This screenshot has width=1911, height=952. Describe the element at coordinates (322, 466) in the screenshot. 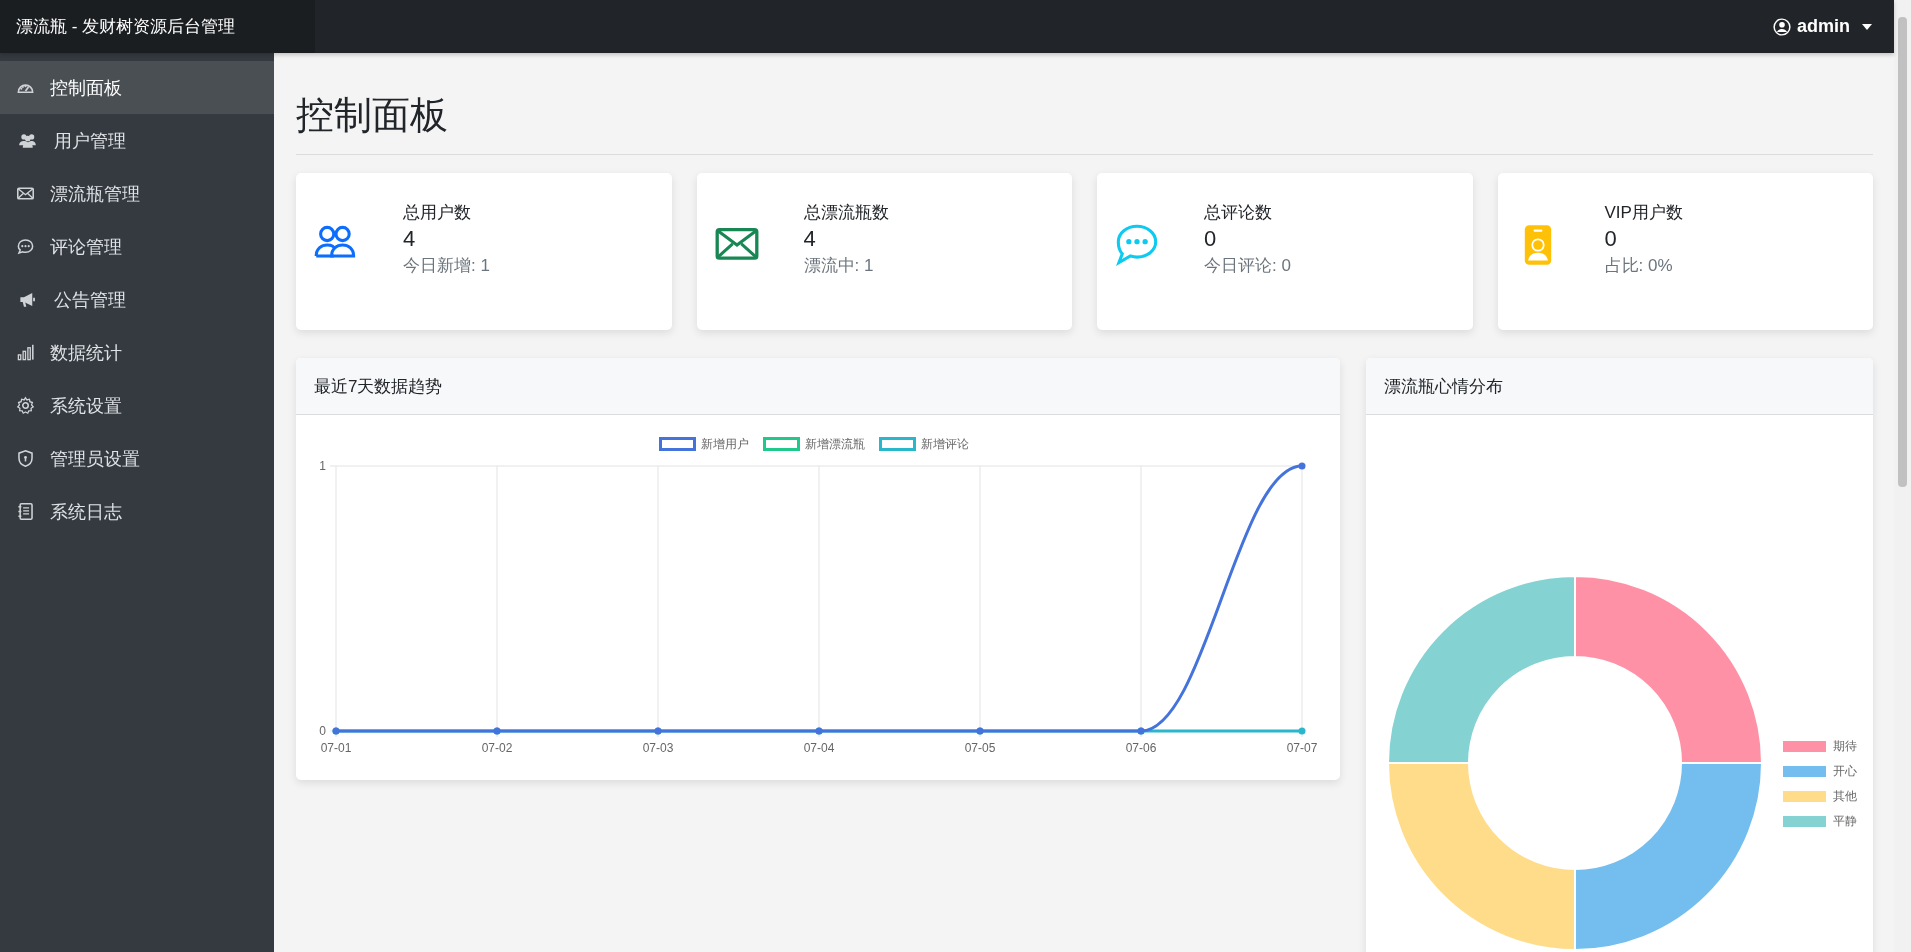

I see `y-axis-label: 1` at that location.